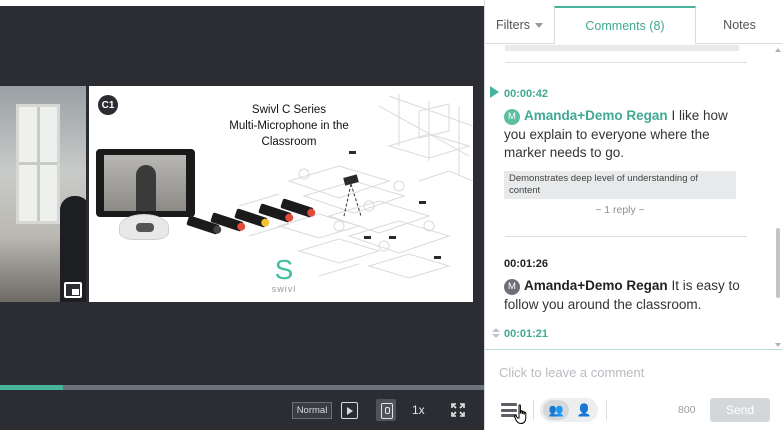  Describe the element at coordinates (740, 410) in the screenshot. I see `send-button: Send` at that location.